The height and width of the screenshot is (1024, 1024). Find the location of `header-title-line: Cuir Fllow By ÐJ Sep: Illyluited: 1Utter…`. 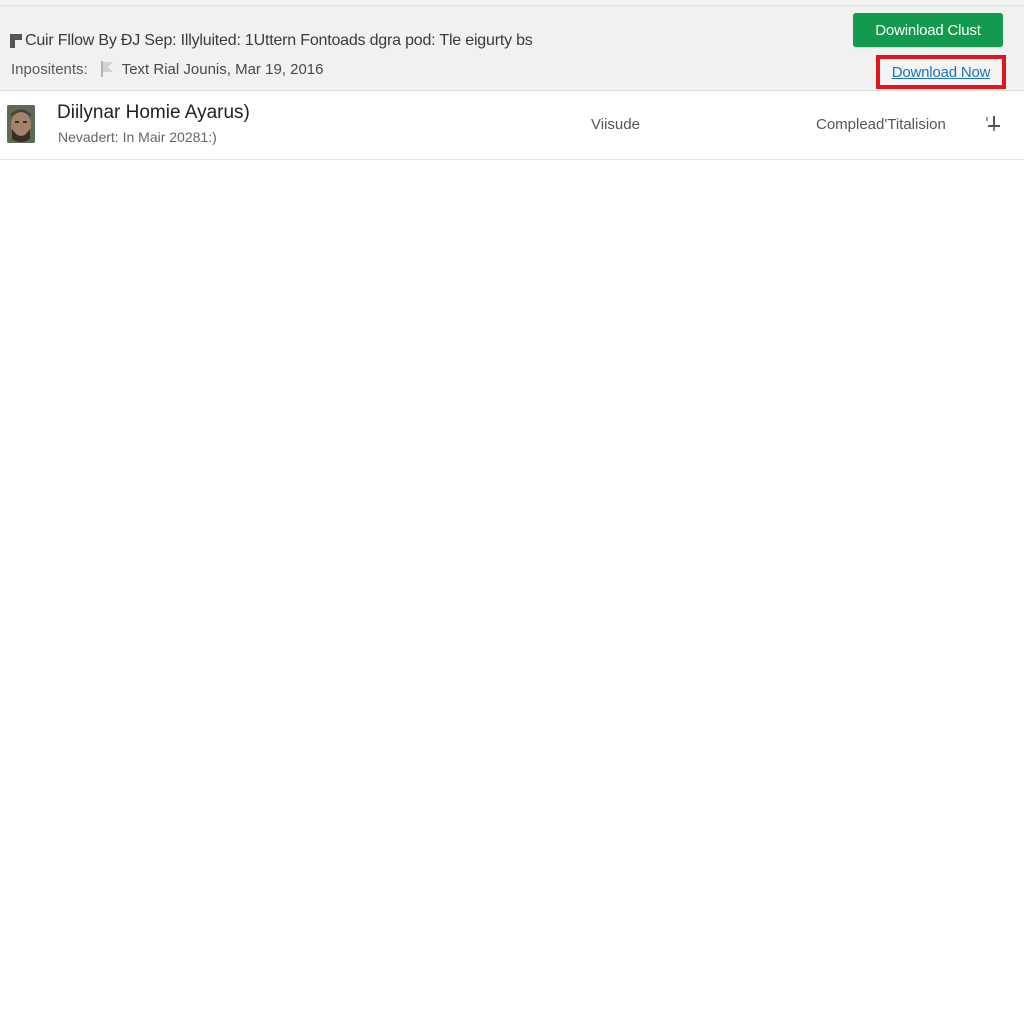

header-title-line: Cuir Fllow By ÐJ Sep: Illyluited: 1Utter… is located at coordinates (271, 41).